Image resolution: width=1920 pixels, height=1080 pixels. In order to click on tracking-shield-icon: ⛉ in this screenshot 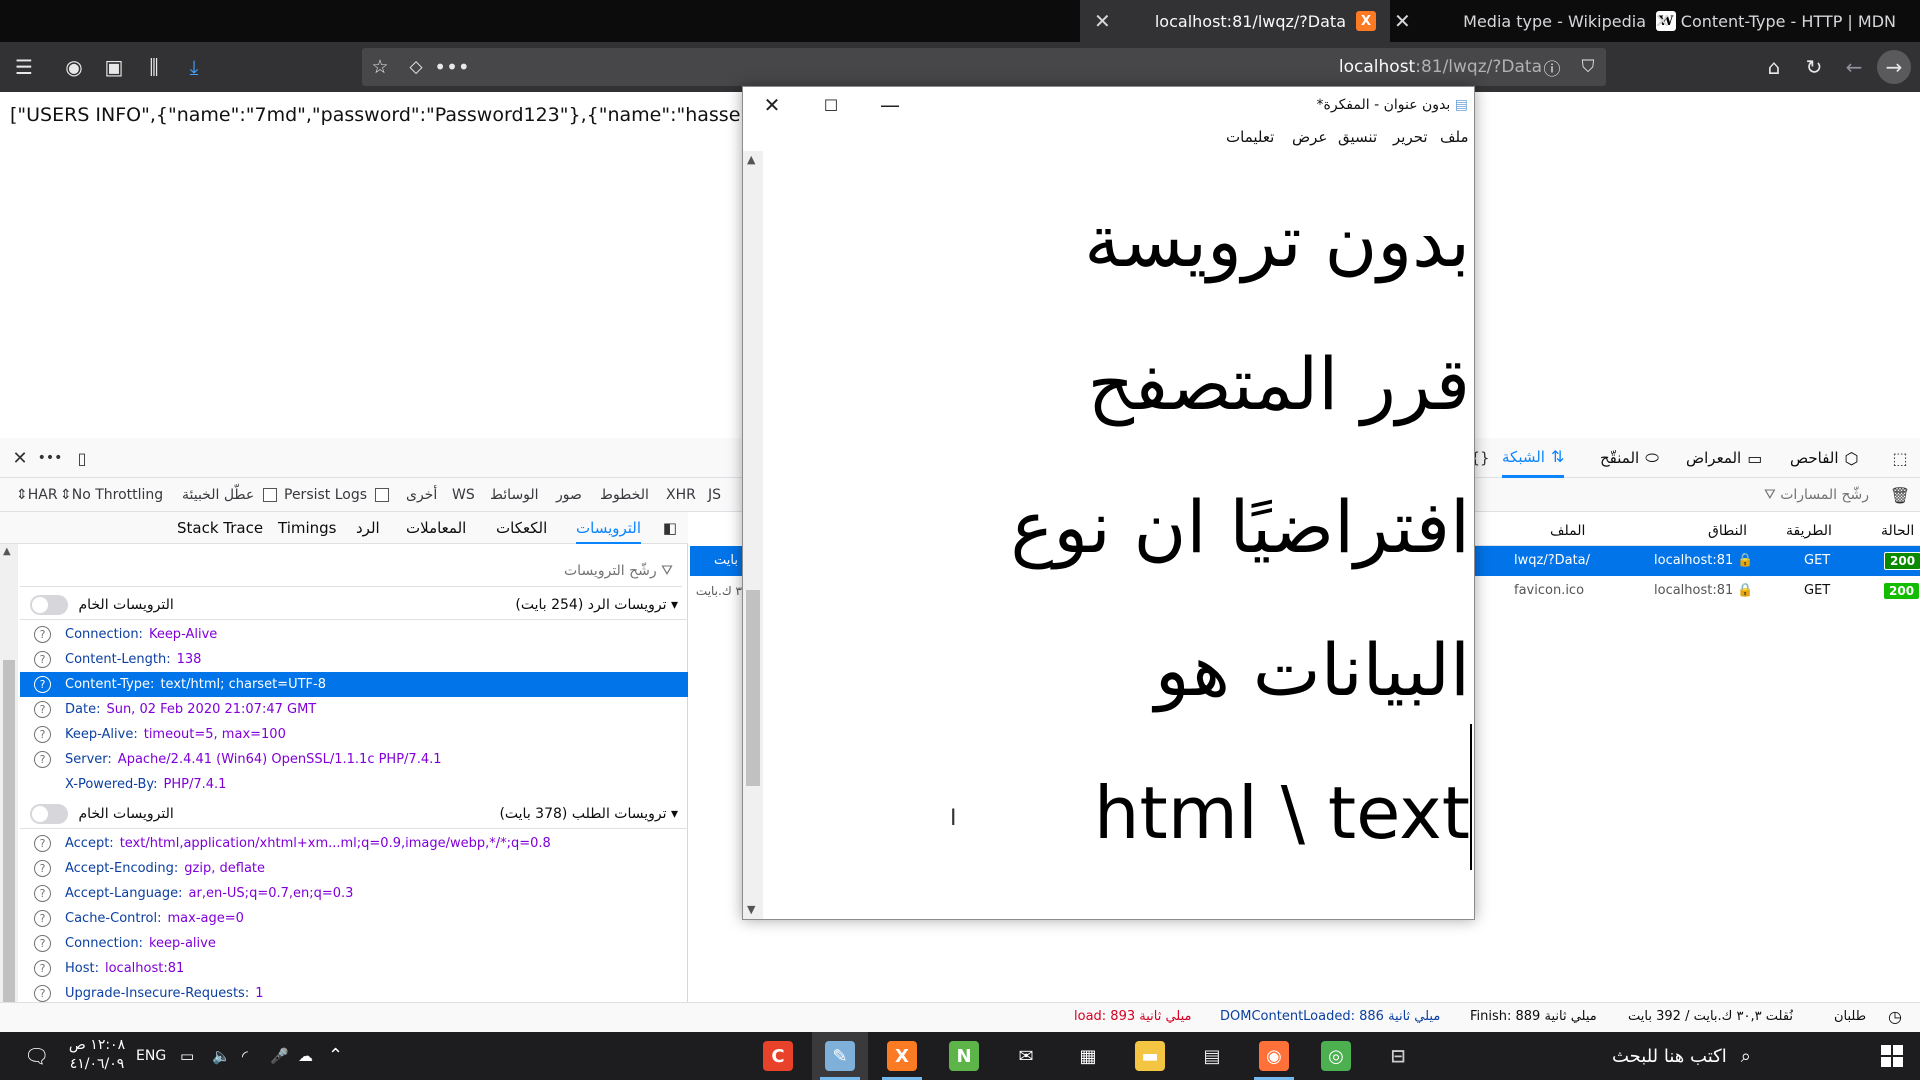, I will do `click(1588, 67)`.